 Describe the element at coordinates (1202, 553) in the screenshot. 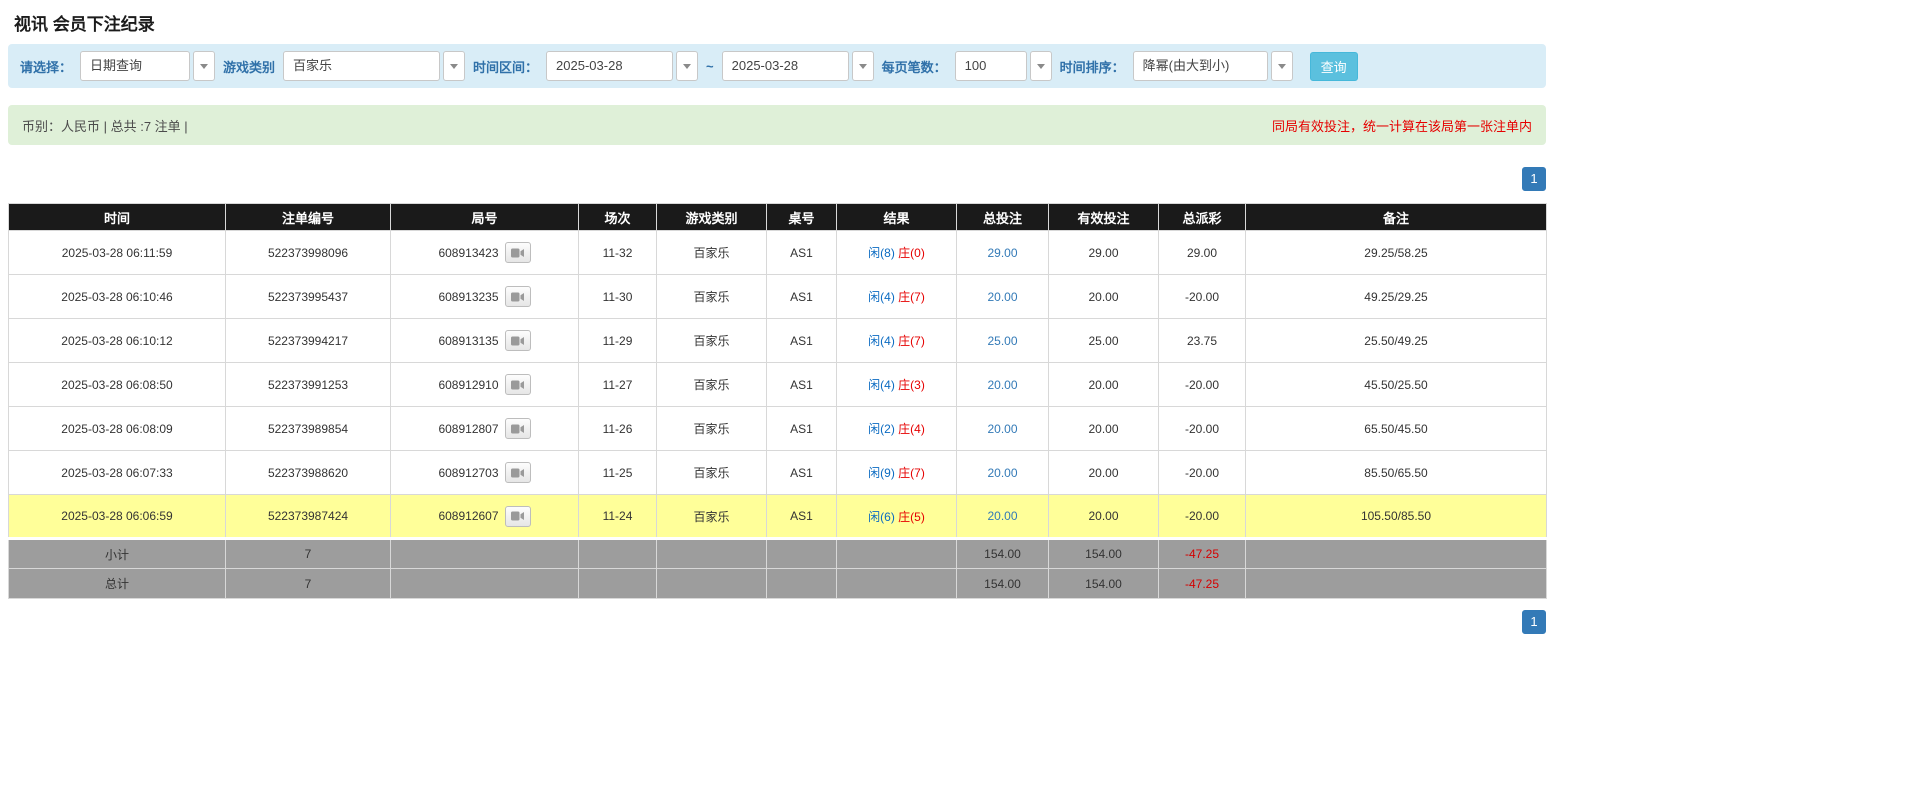

I see `subtotal-payout: -47.25` at that location.